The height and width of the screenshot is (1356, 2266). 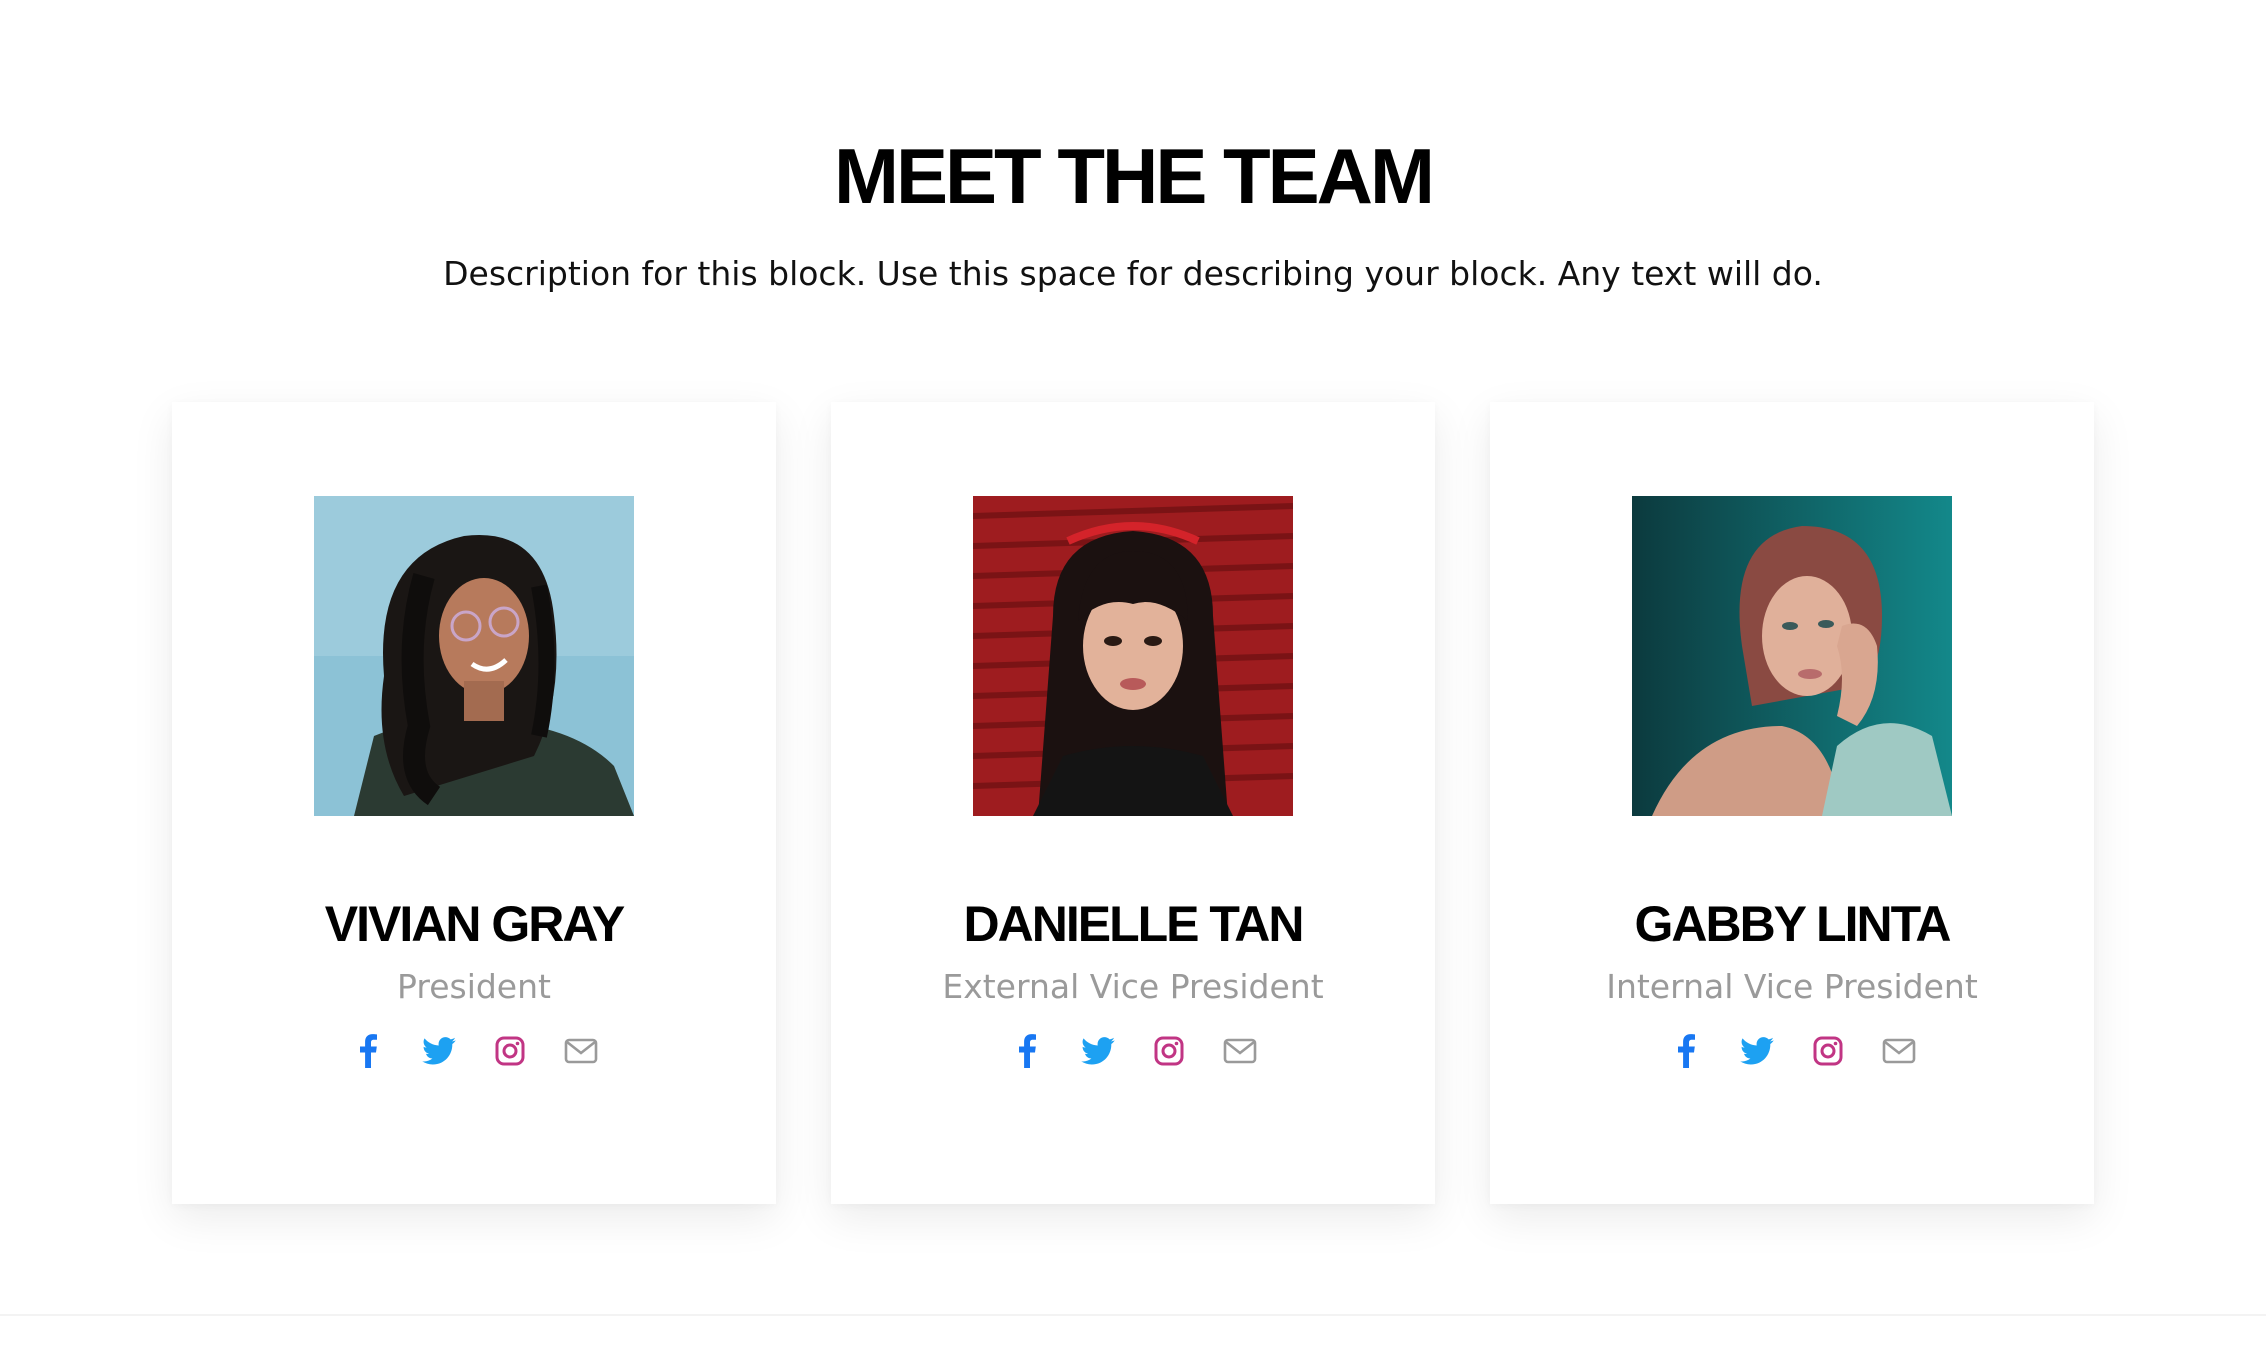 What do you see at coordinates (474, 986) in the screenshot?
I see `member-role: President` at bounding box center [474, 986].